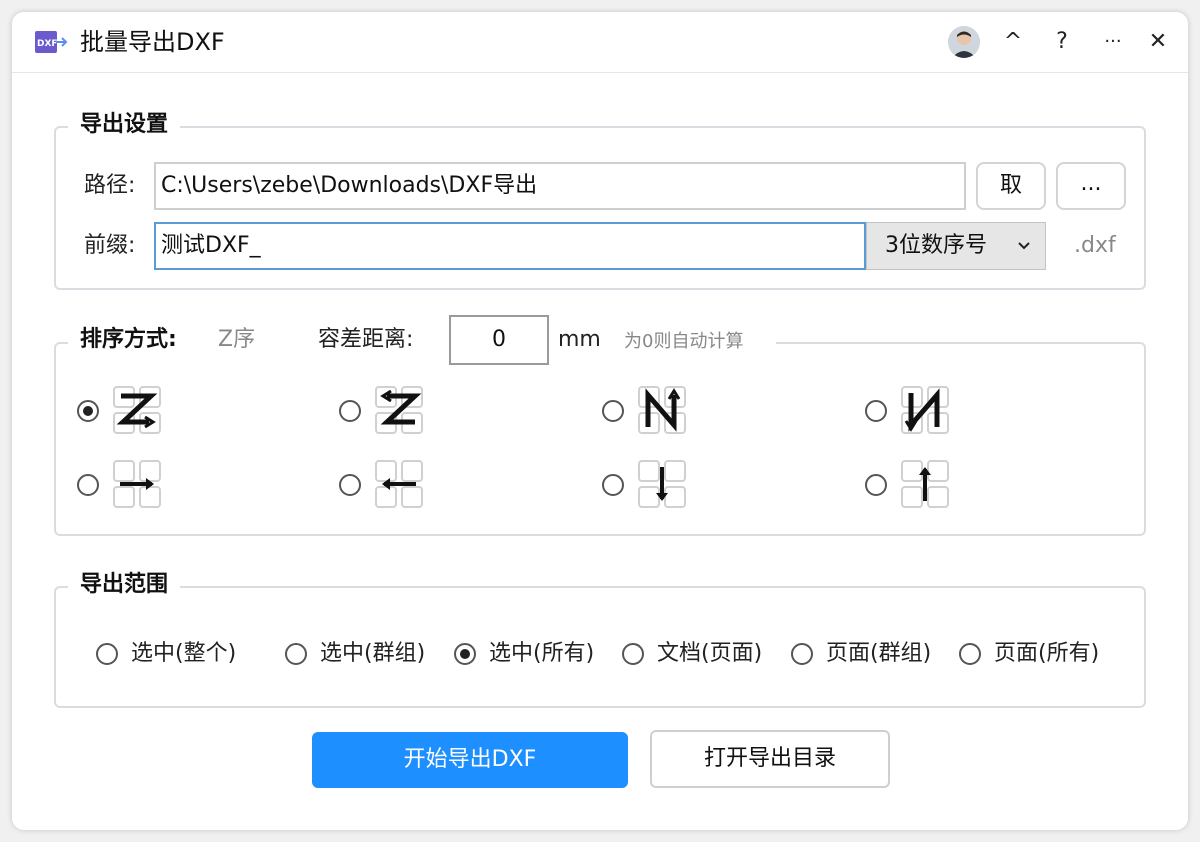 Image resolution: width=1200 pixels, height=842 pixels. I want to click on range-label-page-all: 页面(所有), so click(1046, 654).